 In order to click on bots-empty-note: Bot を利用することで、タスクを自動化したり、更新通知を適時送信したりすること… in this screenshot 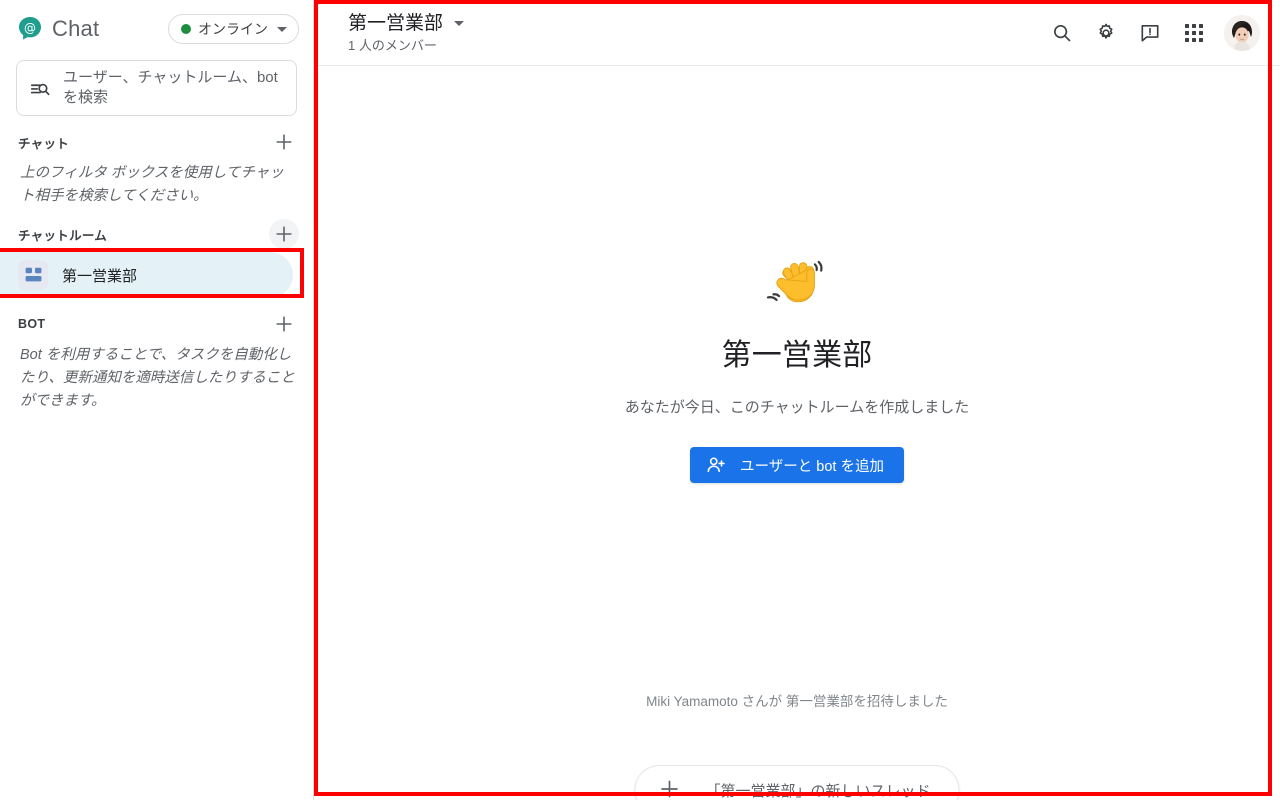, I will do `click(157, 378)`.